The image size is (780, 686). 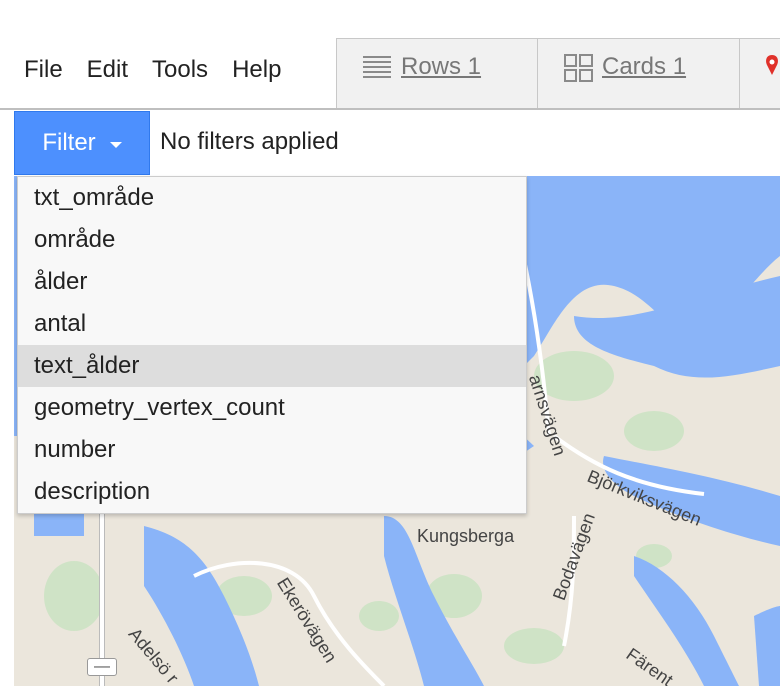 I want to click on menu-tools: Tools, so click(x=180, y=70).